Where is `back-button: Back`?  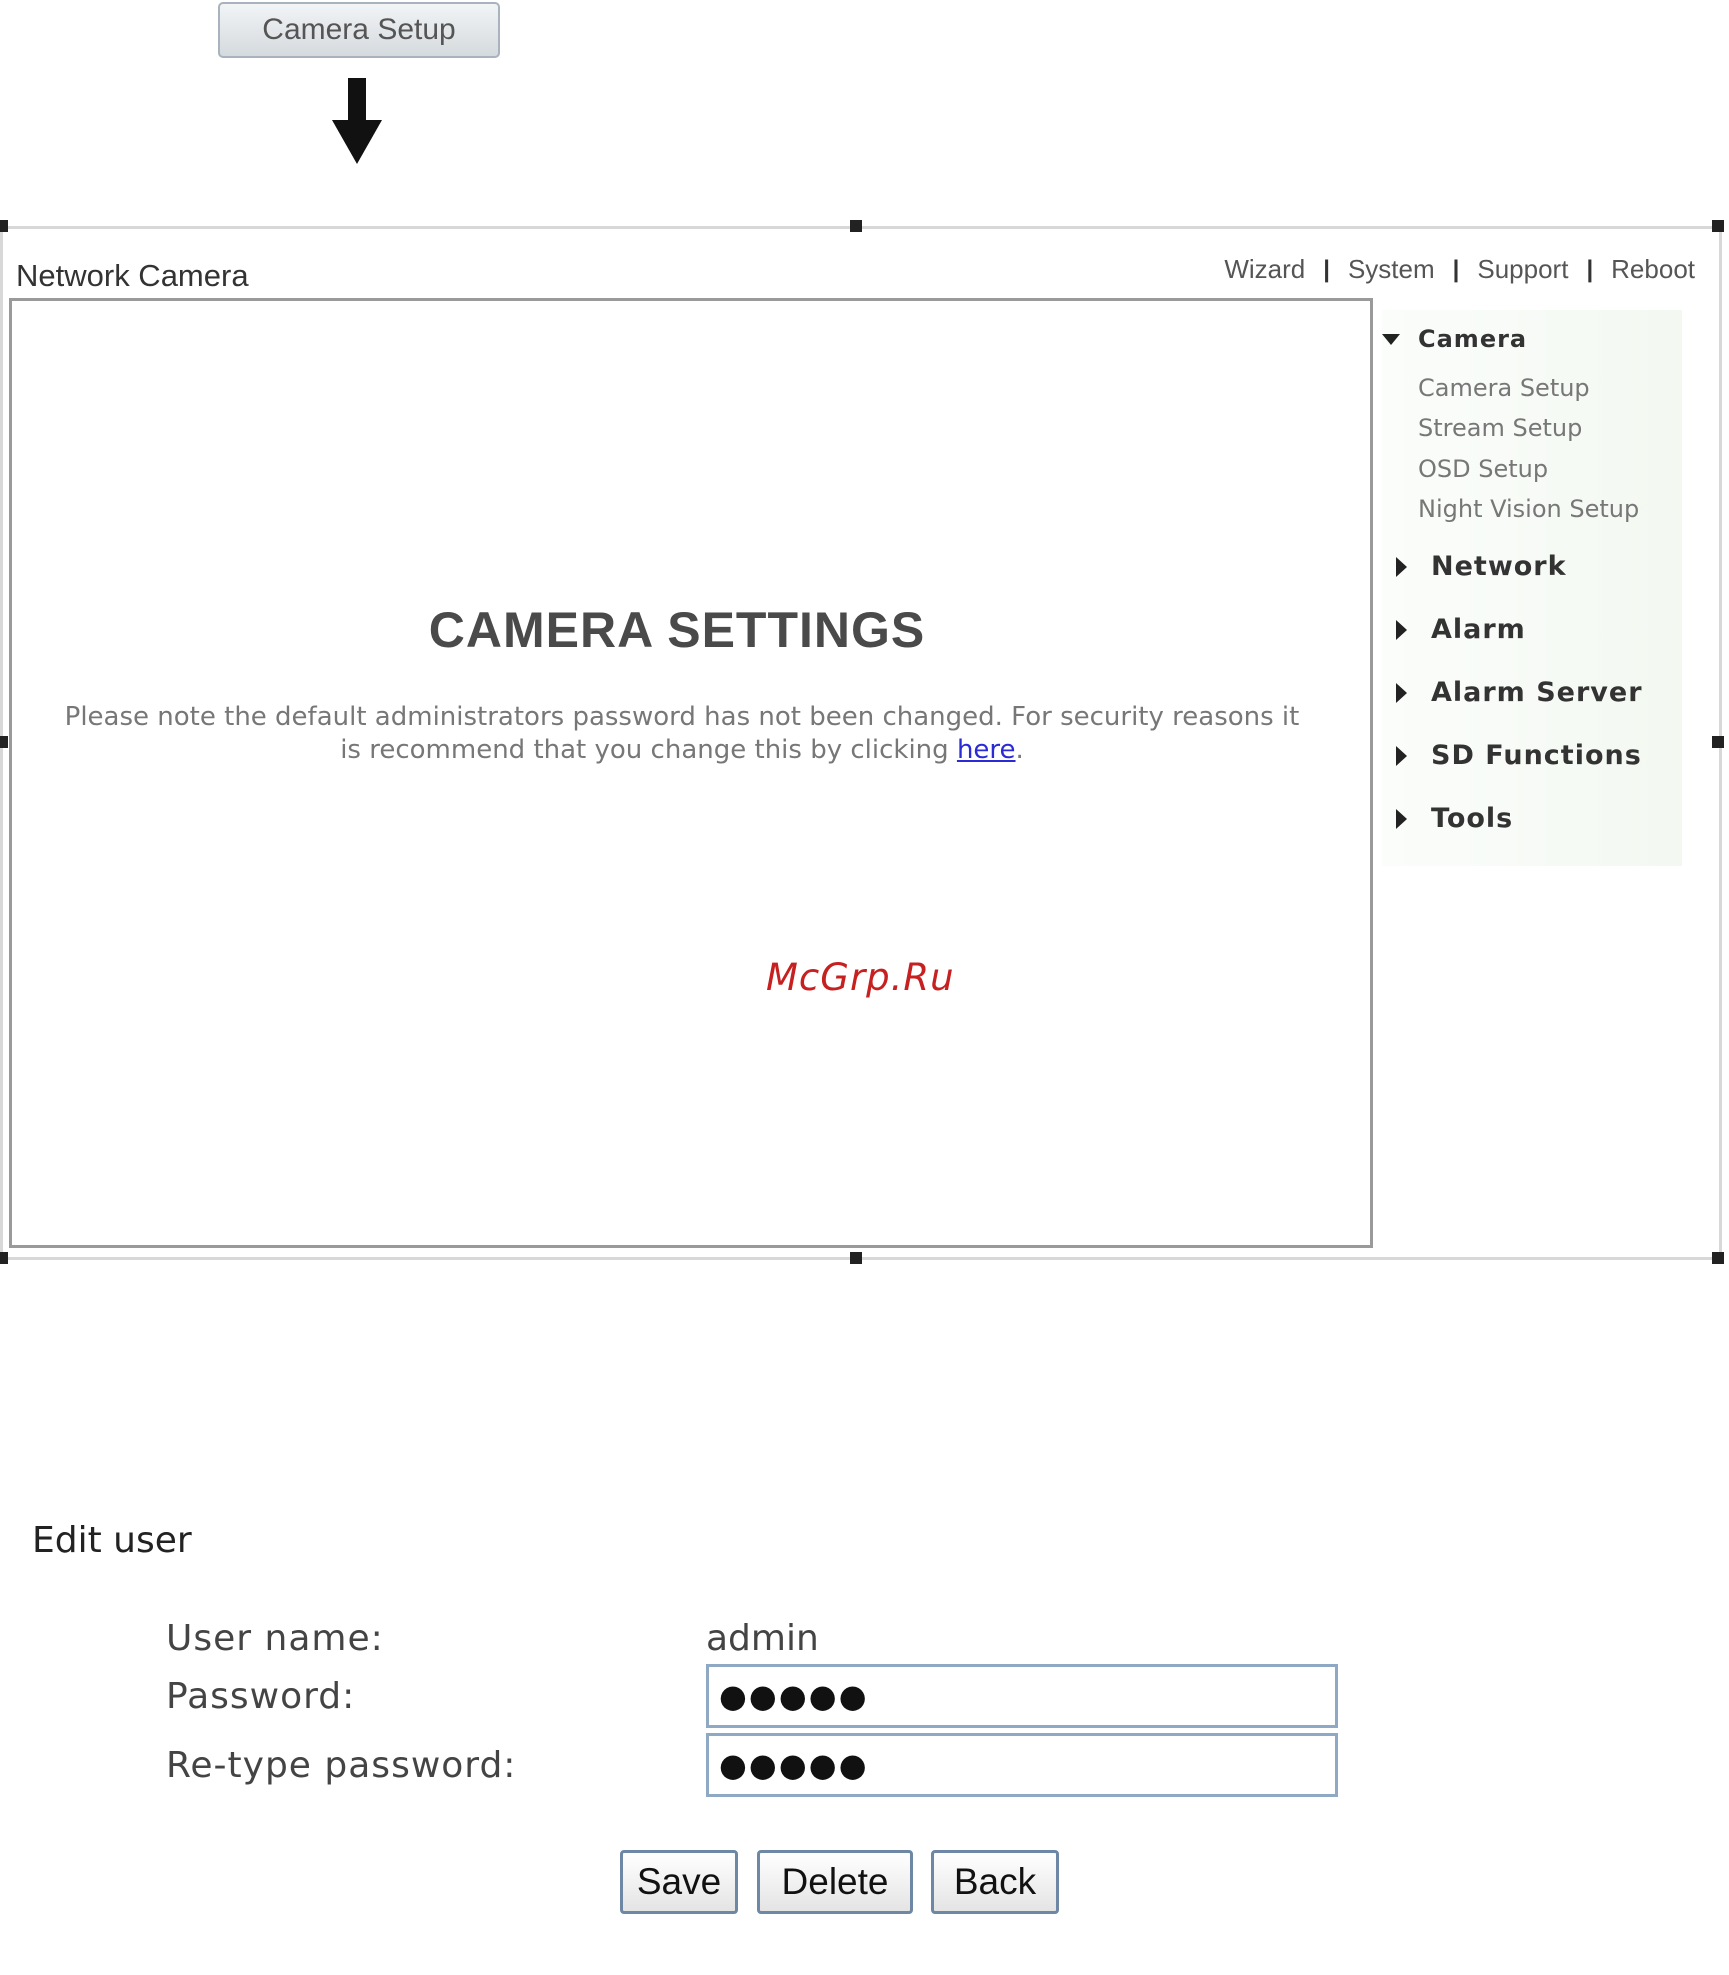 back-button: Back is located at coordinates (995, 1882).